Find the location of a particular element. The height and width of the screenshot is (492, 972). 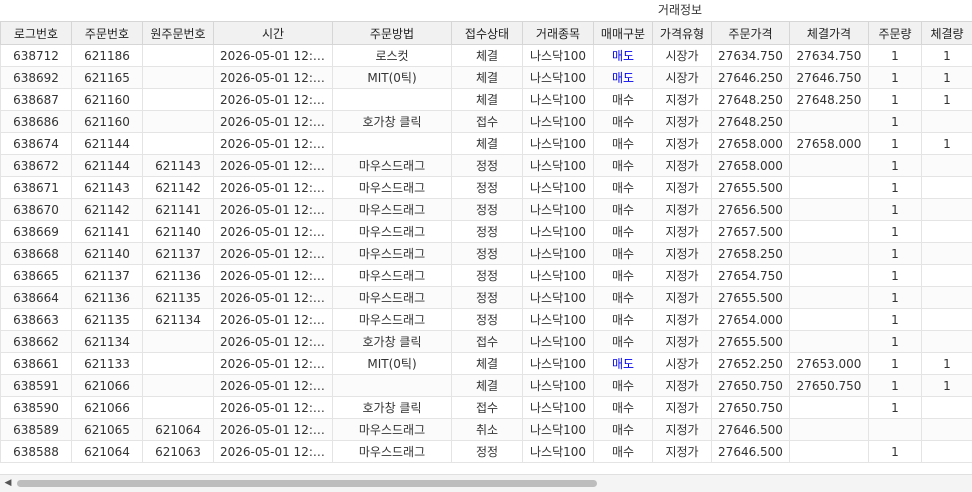

column-header-fill-price: 체결가격 is located at coordinates (829, 33).